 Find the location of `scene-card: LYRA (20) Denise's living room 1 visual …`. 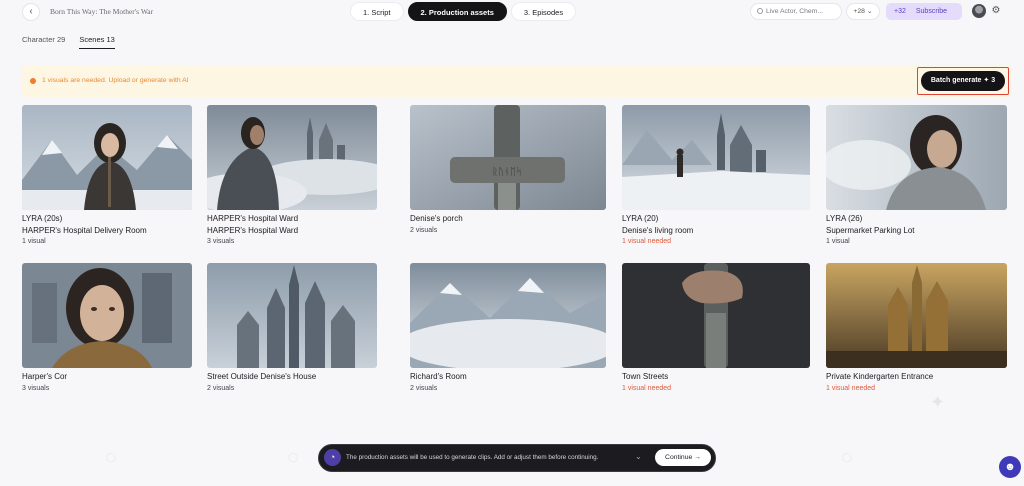

scene-card: LYRA (20) Denise's living room 1 visual … is located at coordinates (716, 176).